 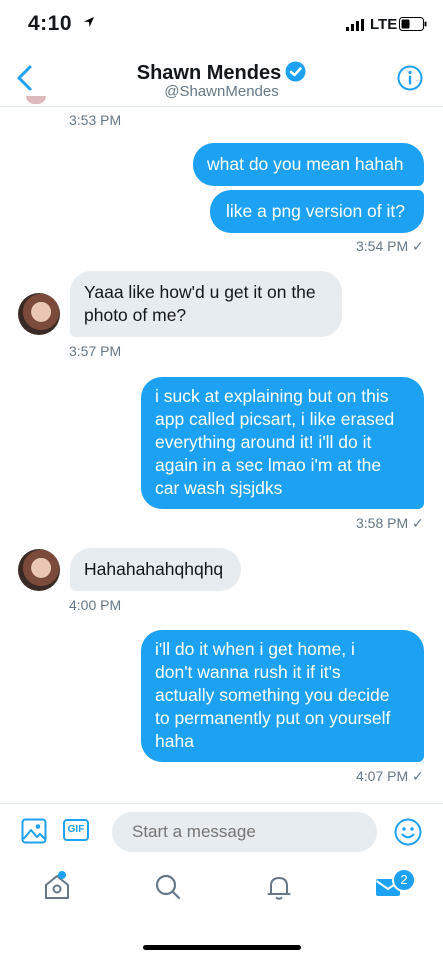 I want to click on message-timestamp: 4:07 PM ✓, so click(x=390, y=776).